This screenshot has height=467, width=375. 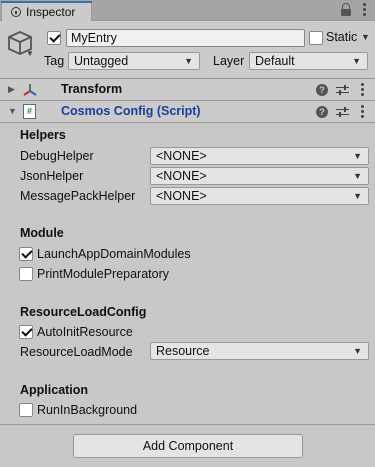 What do you see at coordinates (76, 352) in the screenshot?
I see `resource-load-mode-label: ResourceLoadMode` at bounding box center [76, 352].